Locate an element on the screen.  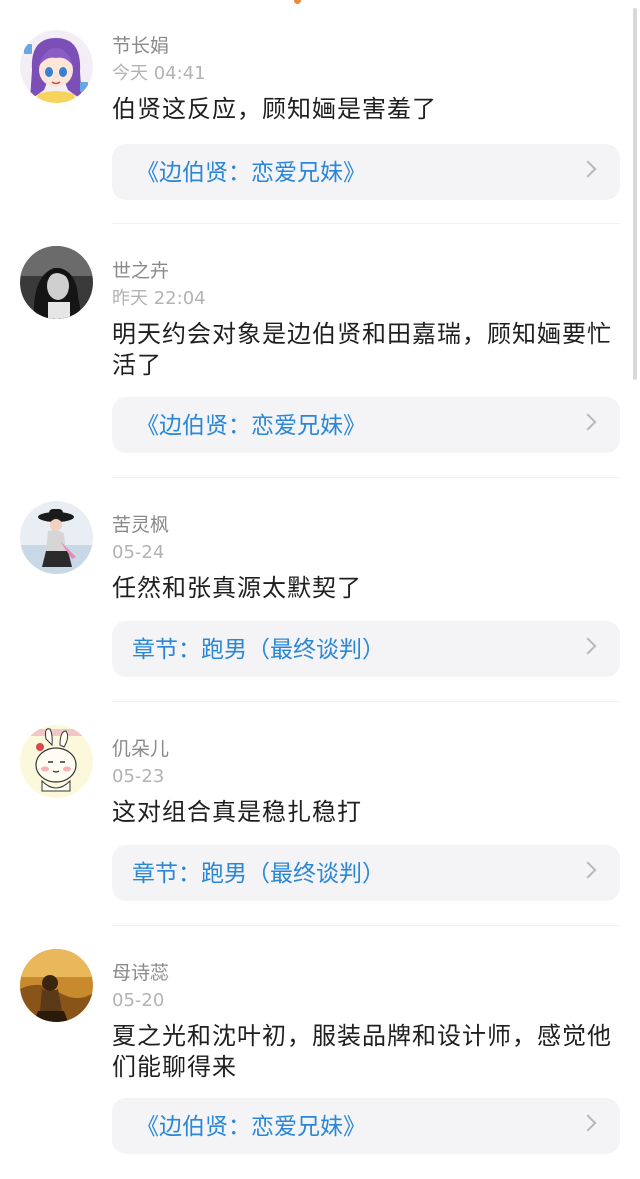
comment-username: 母诗蕊 is located at coordinates (140, 973).